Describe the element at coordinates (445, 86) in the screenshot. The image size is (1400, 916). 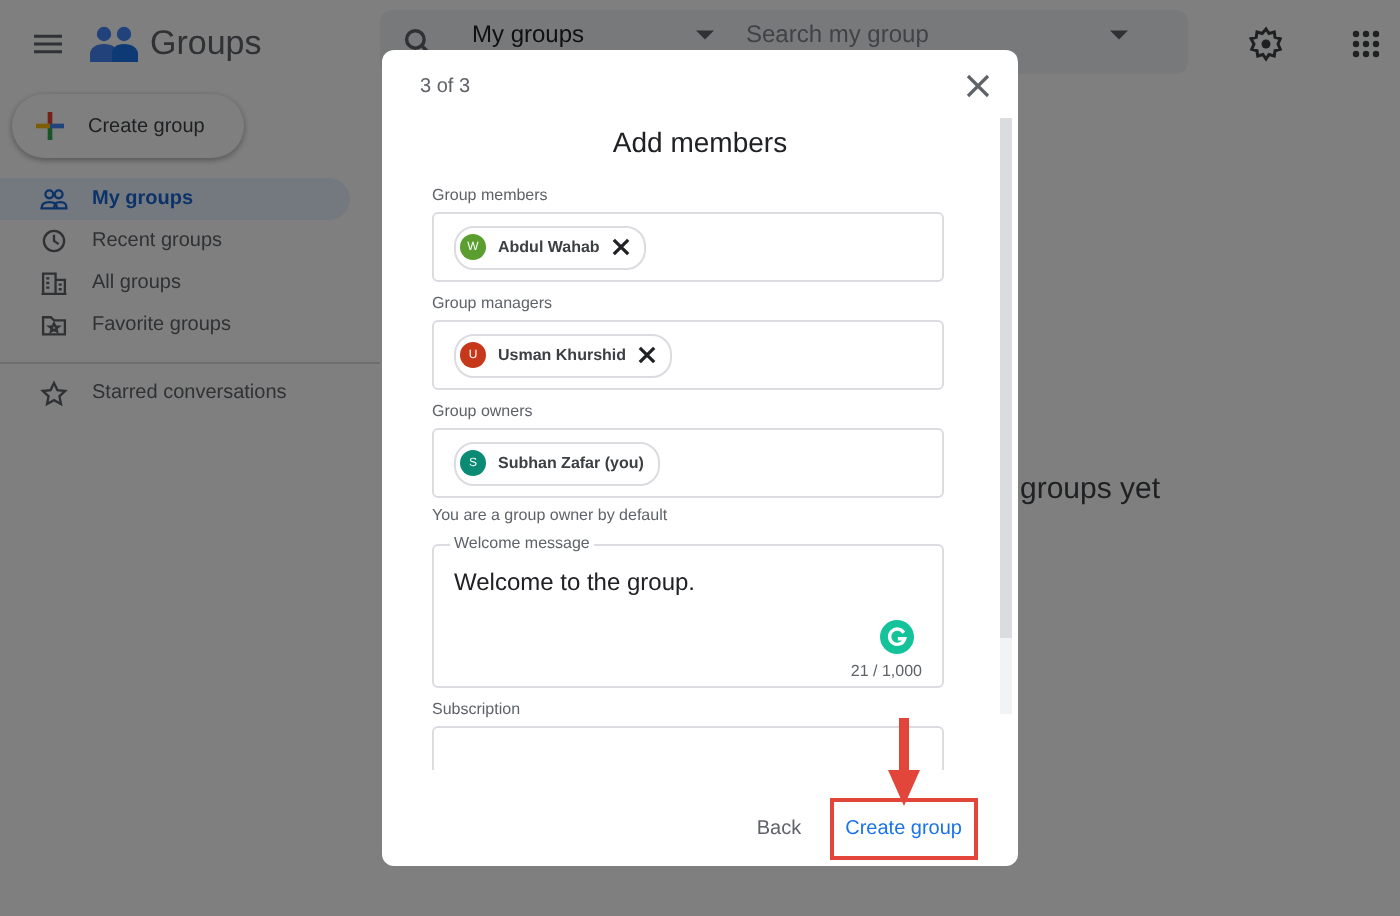
I see `step-counter: 3 of 3` at that location.